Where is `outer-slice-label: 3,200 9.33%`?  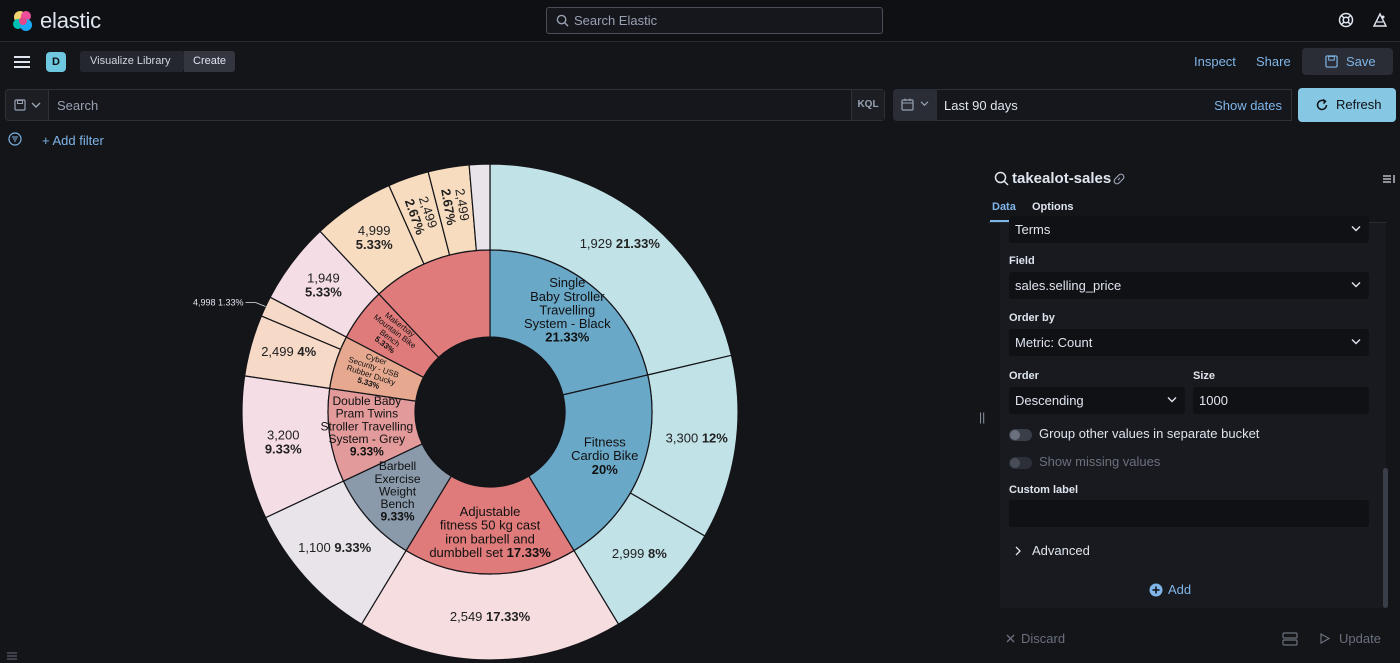
outer-slice-label: 3,200 9.33% is located at coordinates (283, 442).